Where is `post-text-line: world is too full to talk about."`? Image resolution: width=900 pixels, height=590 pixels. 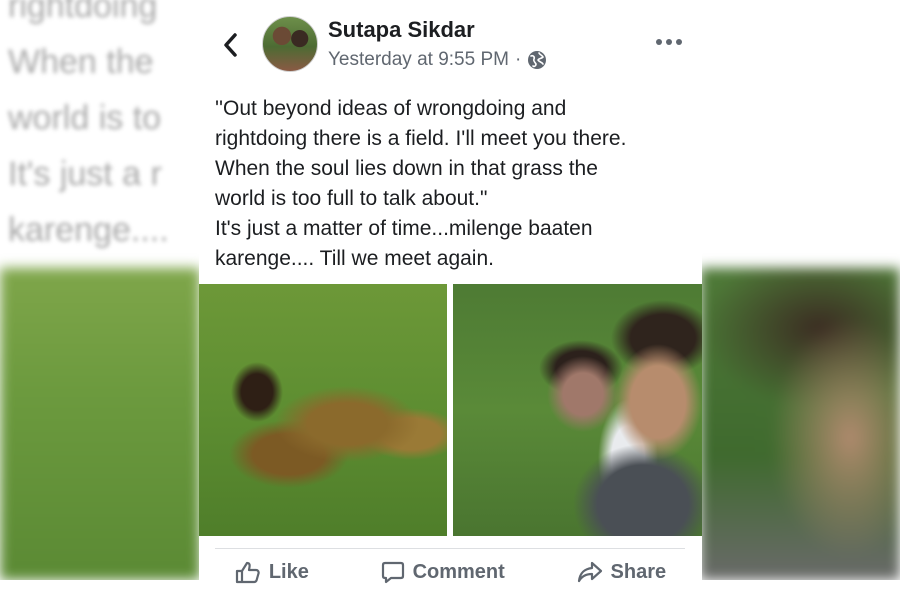
post-text-line: world is too full to talk about." is located at coordinates (351, 198).